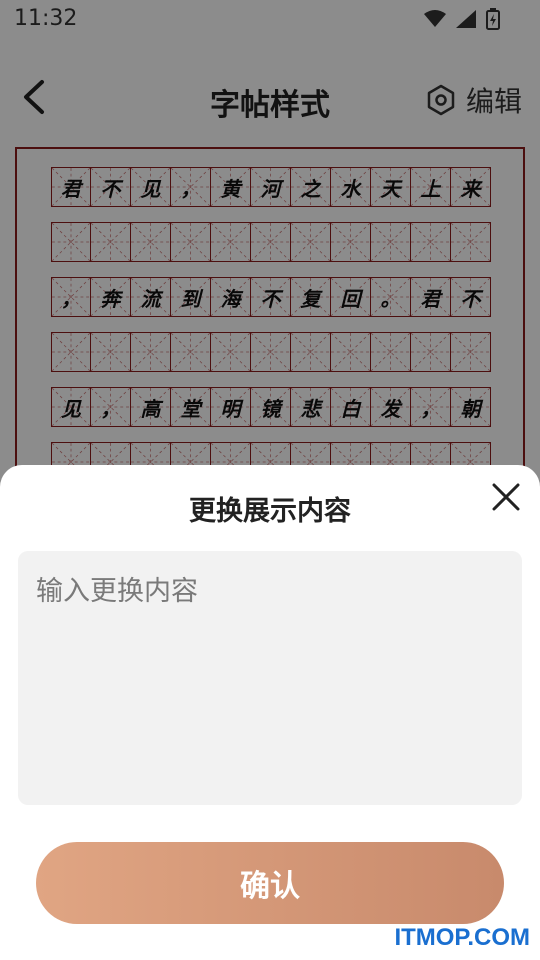  What do you see at coordinates (462, 937) in the screenshot?
I see `watermark-text: ITMOP.COM` at bounding box center [462, 937].